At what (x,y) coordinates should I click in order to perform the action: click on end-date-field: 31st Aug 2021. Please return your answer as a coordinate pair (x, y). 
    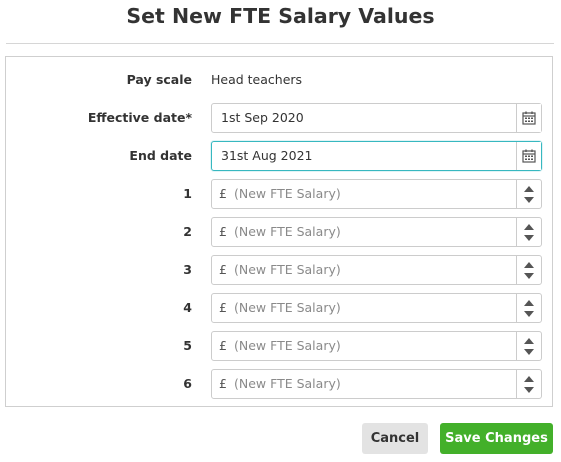
    Looking at the image, I should click on (376, 156).